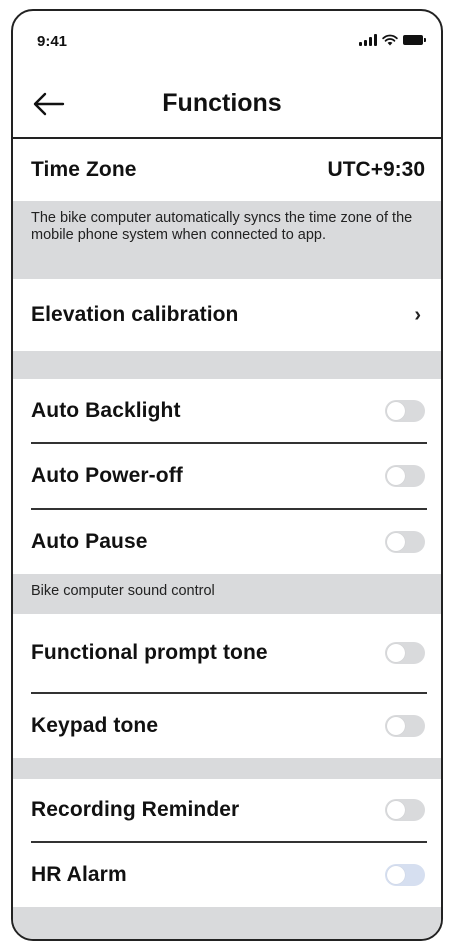 The image size is (454, 950). What do you see at coordinates (227, 170) in the screenshot?
I see `time-zone-row: Time Zone UTC+9:30` at bounding box center [227, 170].